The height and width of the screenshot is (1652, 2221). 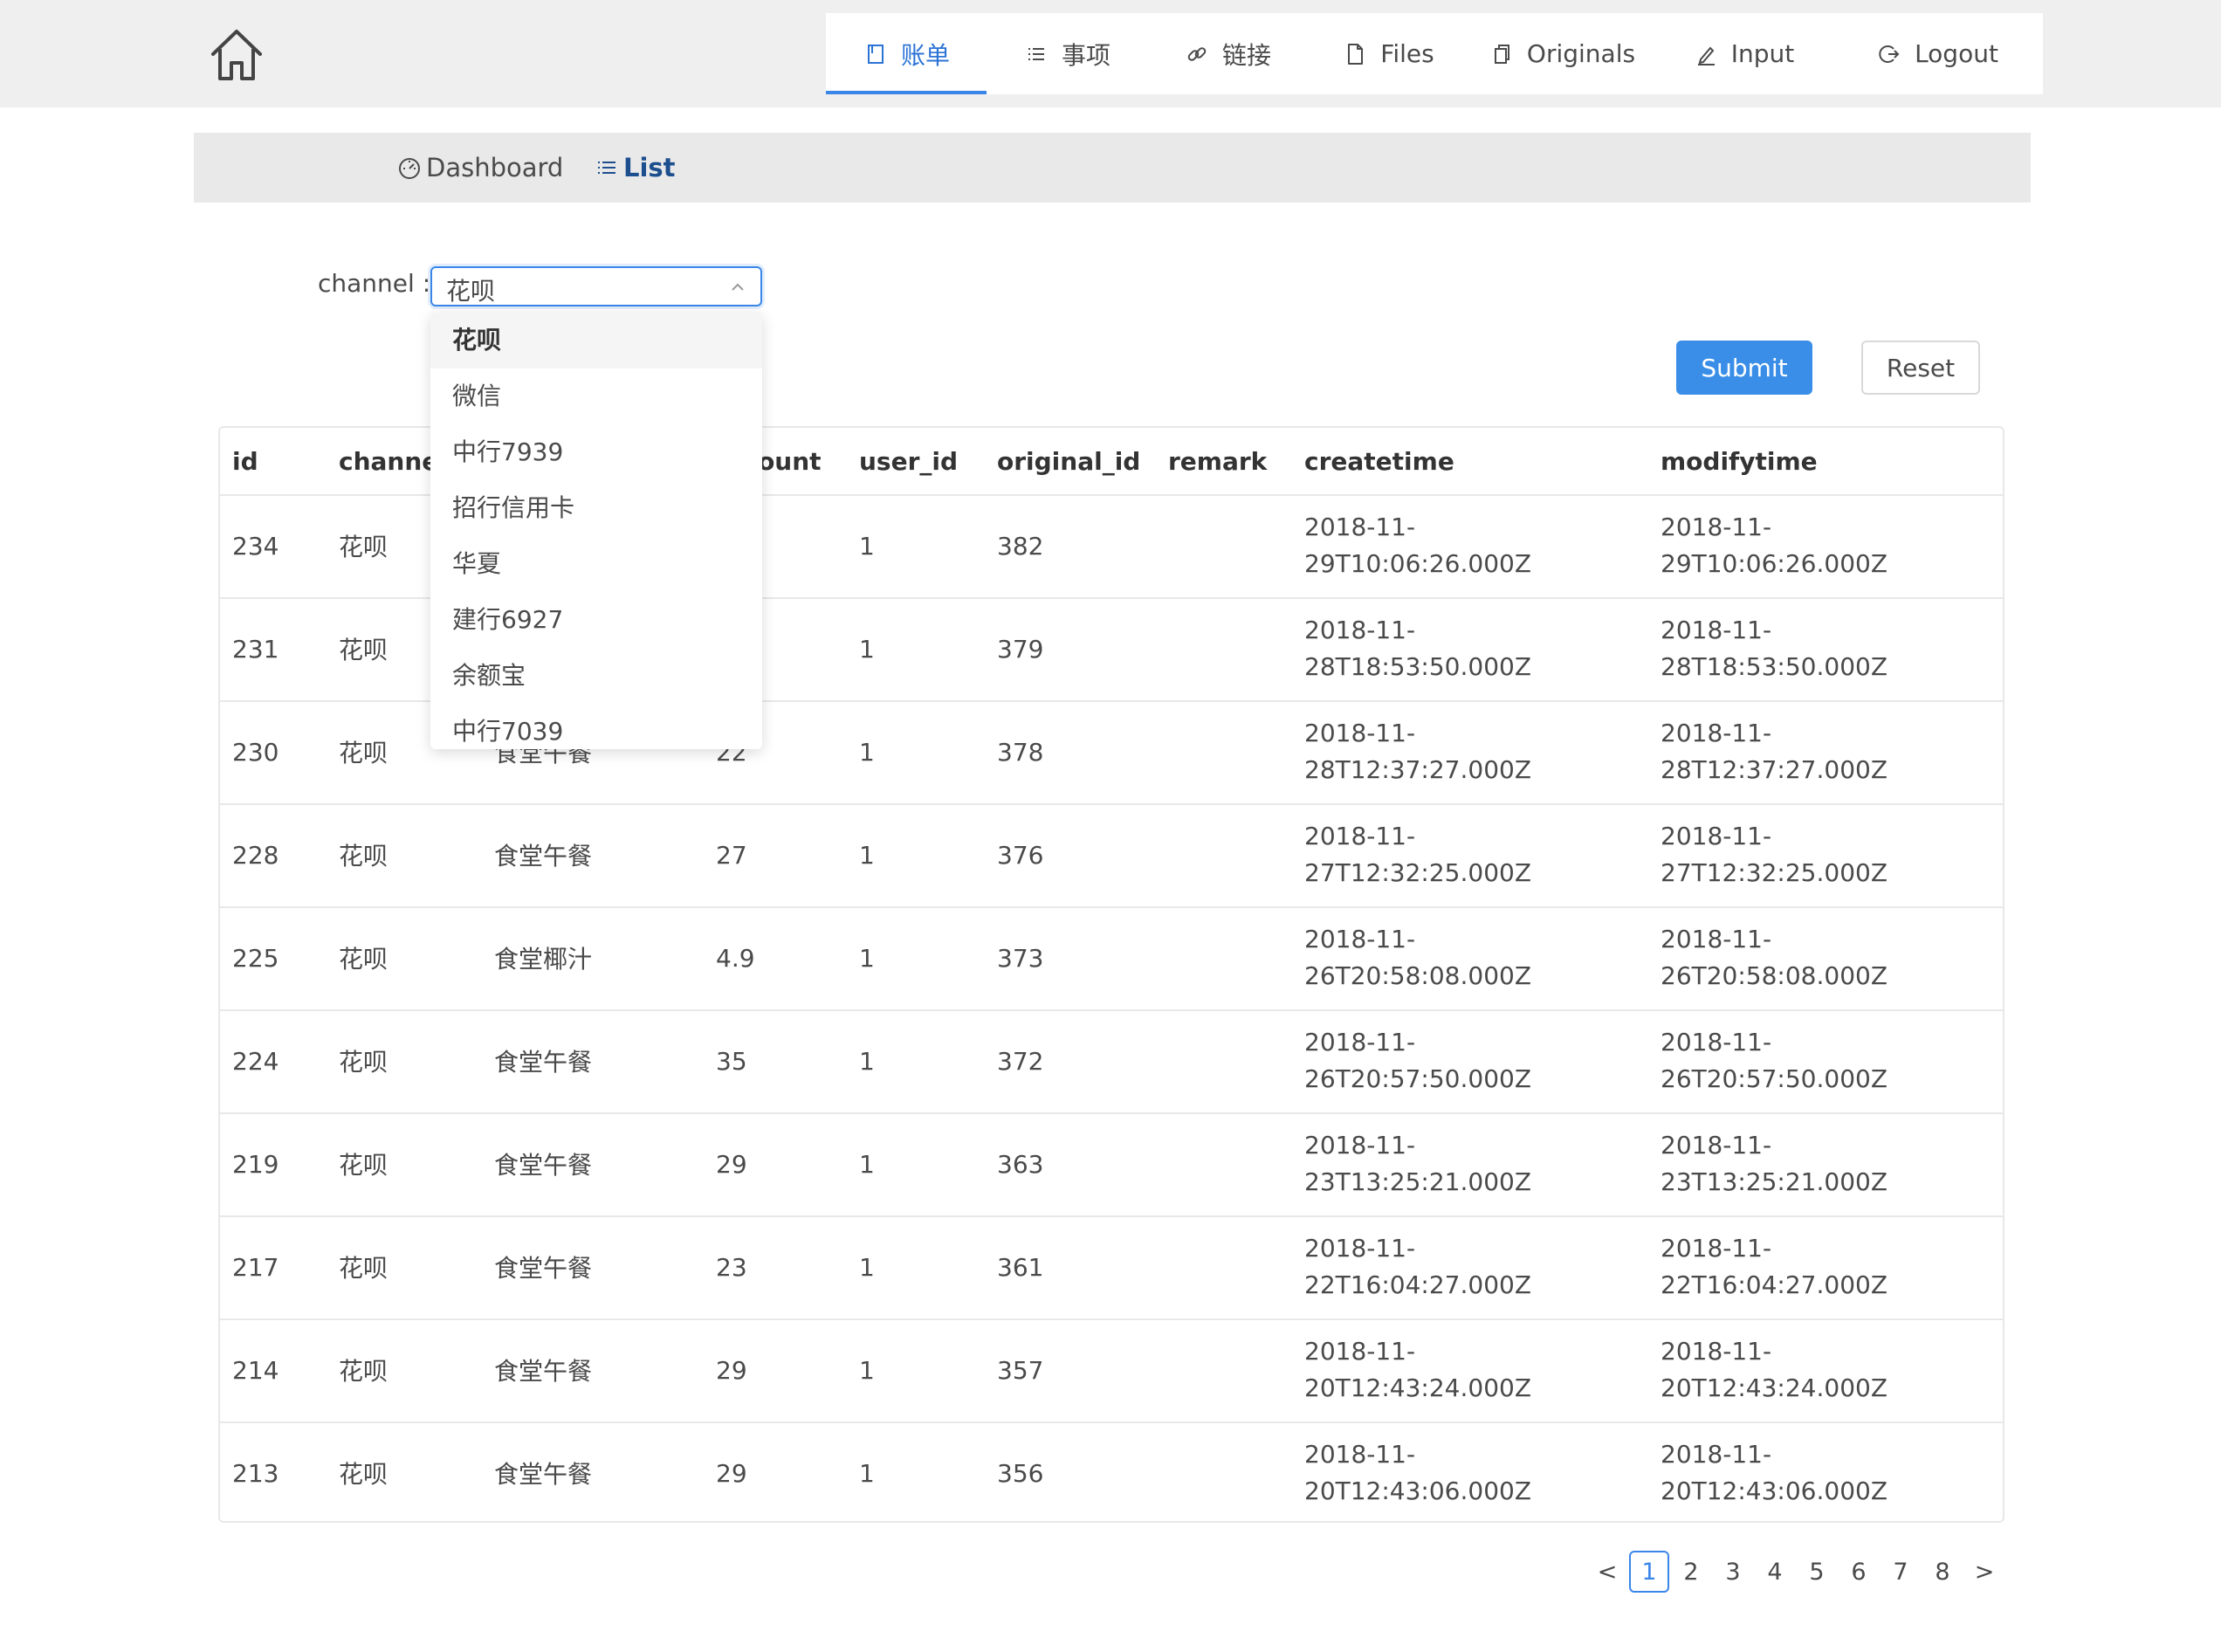 I want to click on dropdown-option: 花呗, so click(x=596, y=340).